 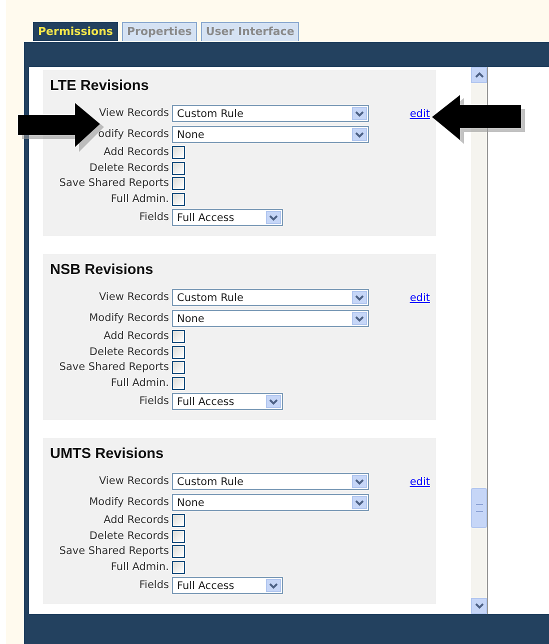 I want to click on scroll-thumb, so click(x=479, y=508).